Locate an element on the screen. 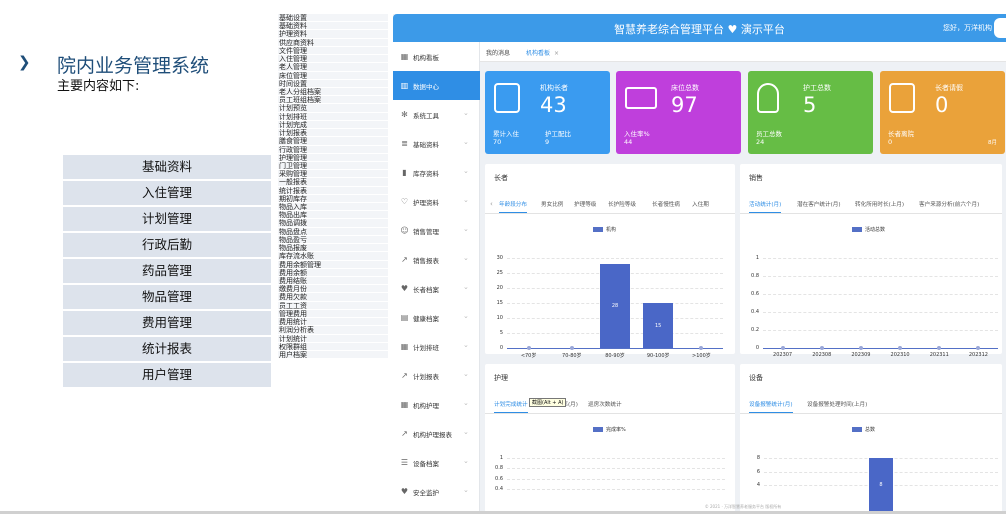 This screenshot has width=1006, height=514. submodule-item: 计划排班 is located at coordinates (333, 116).